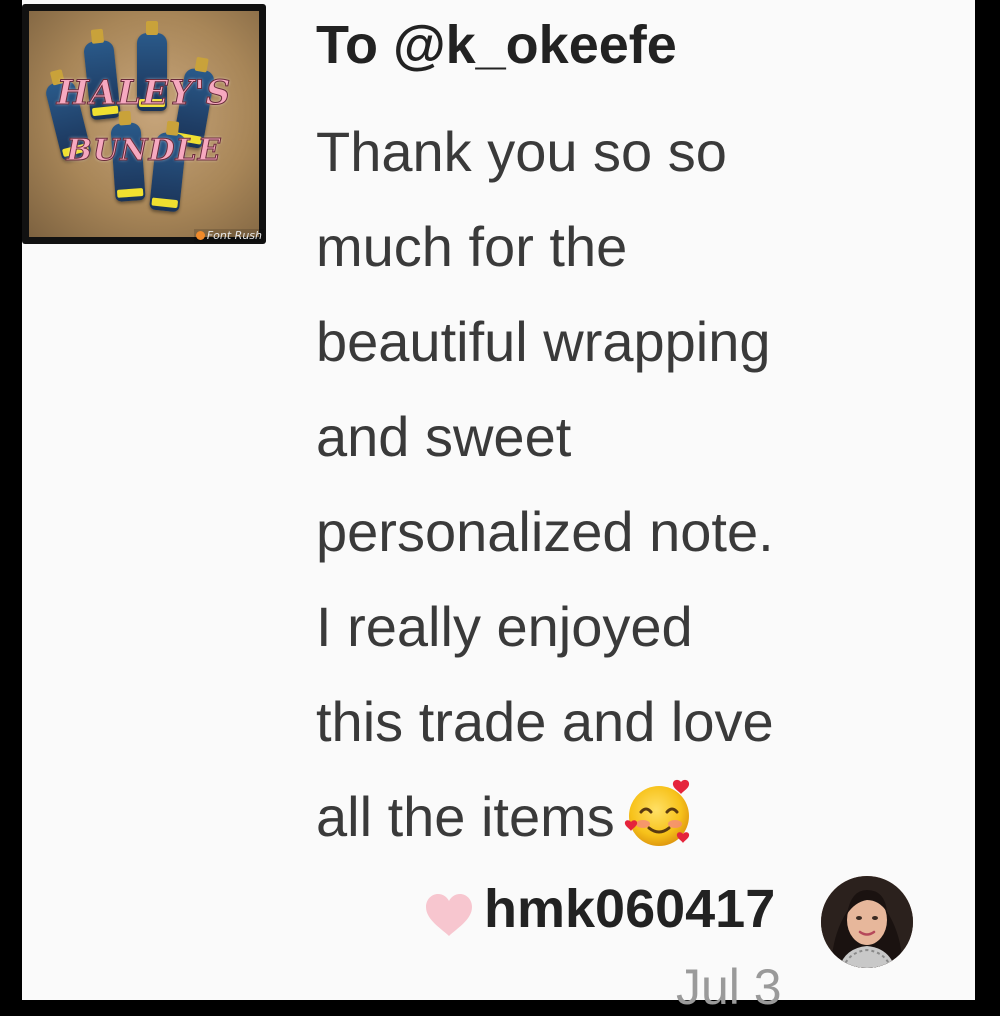  What do you see at coordinates (521, 151) in the screenshot?
I see `message-line: Thank you so so` at bounding box center [521, 151].